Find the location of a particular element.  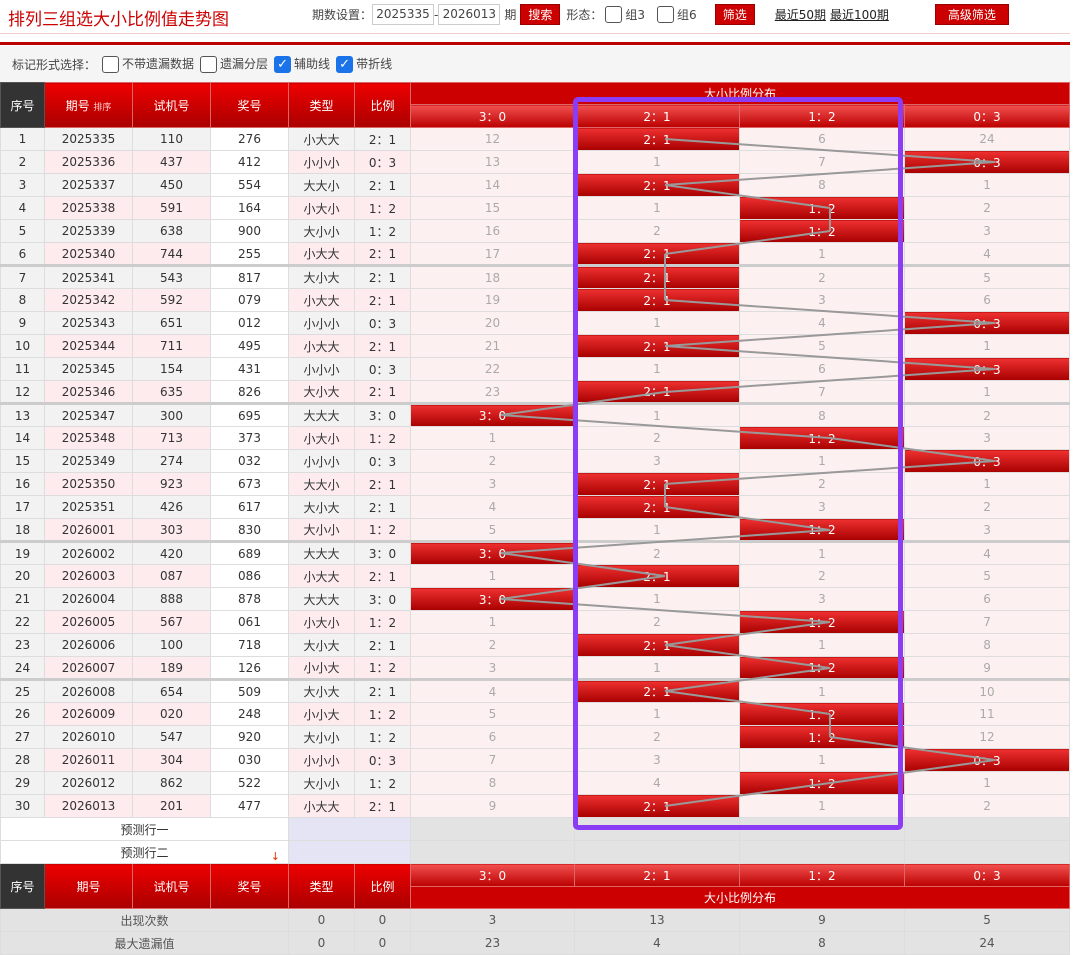

draw-number-cell: 695 is located at coordinates (249, 414).